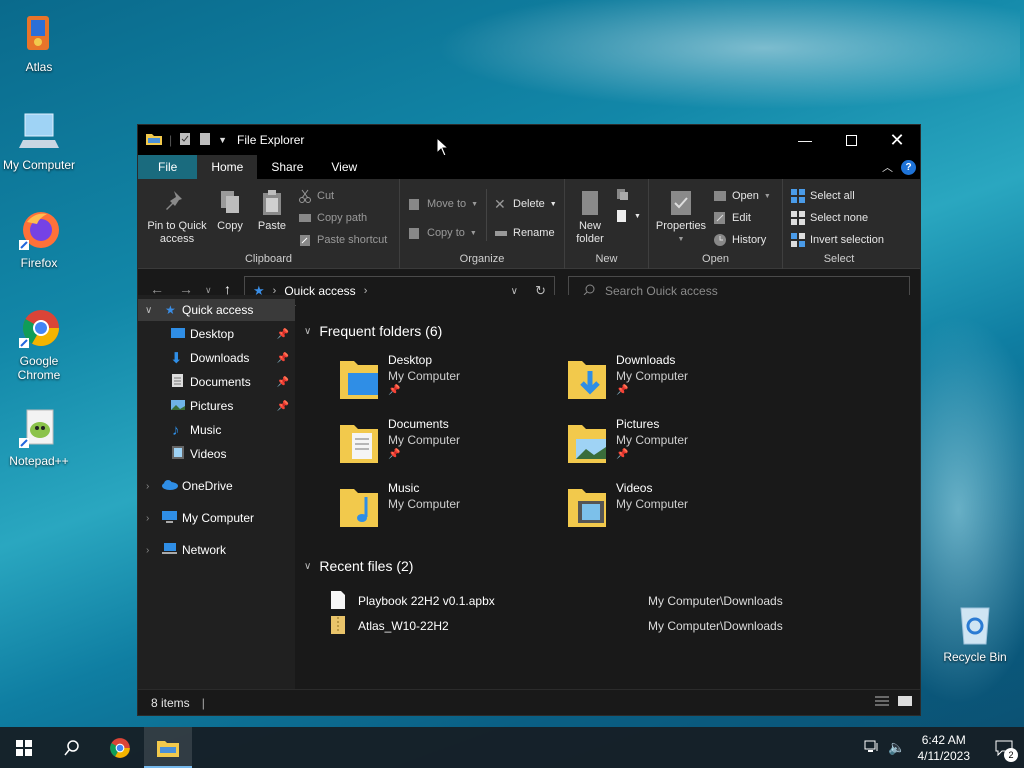  I want to click on properties-quick-icon, so click(185, 140).